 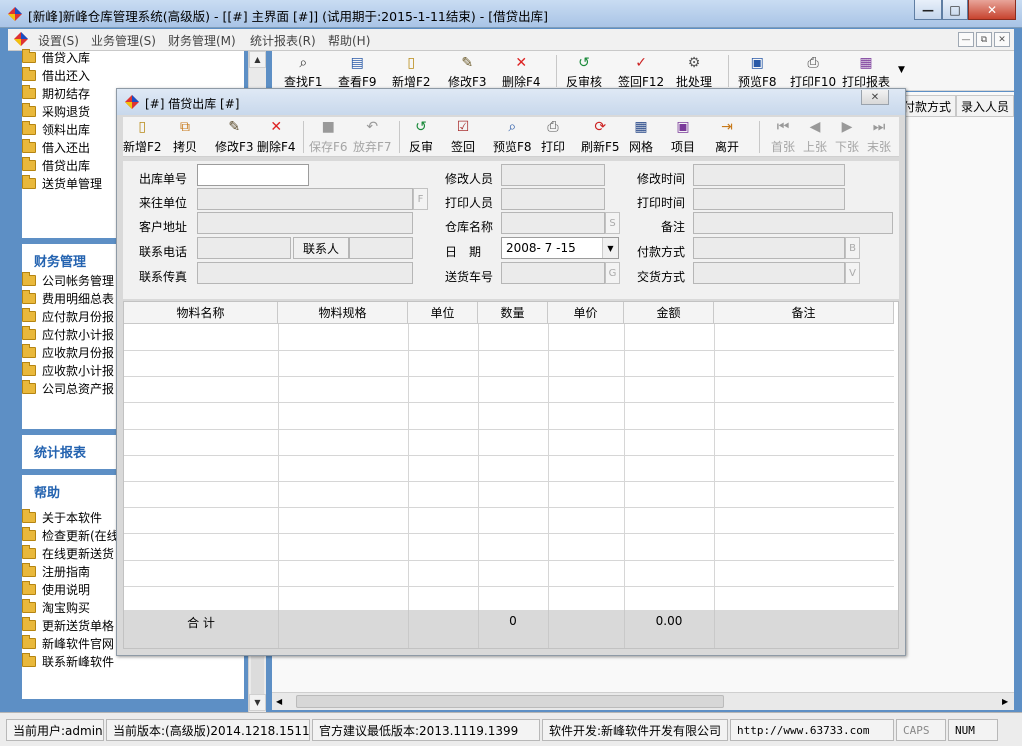 What do you see at coordinates (201, 313) in the screenshot?
I see `column-header: 物料名称` at bounding box center [201, 313].